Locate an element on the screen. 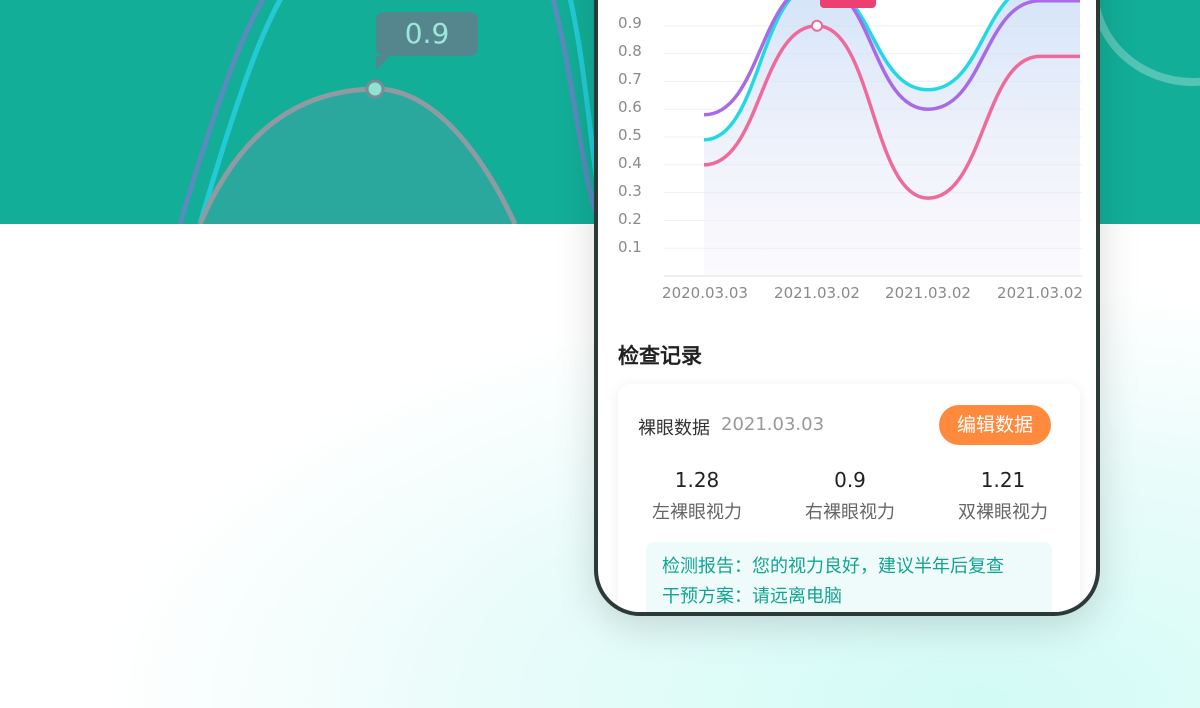  report-box: 检测报告：您的视力良好，建议半年后复查 干预方案：请远离电脑 is located at coordinates (849, 577).